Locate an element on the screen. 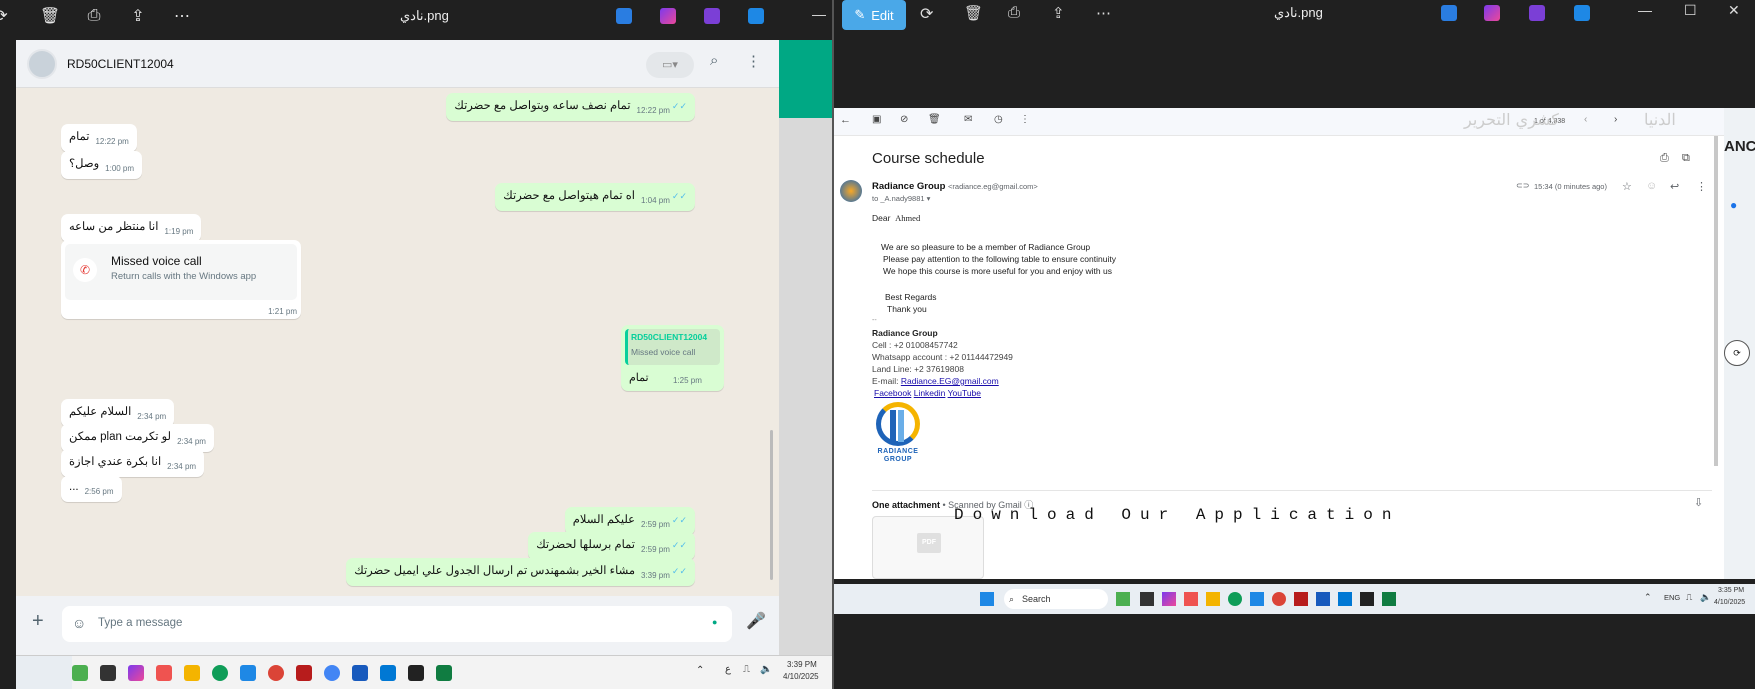 The width and height of the screenshot is (1755, 689). recipient-line: to _A.nady9881 ▾ is located at coordinates (901, 198).